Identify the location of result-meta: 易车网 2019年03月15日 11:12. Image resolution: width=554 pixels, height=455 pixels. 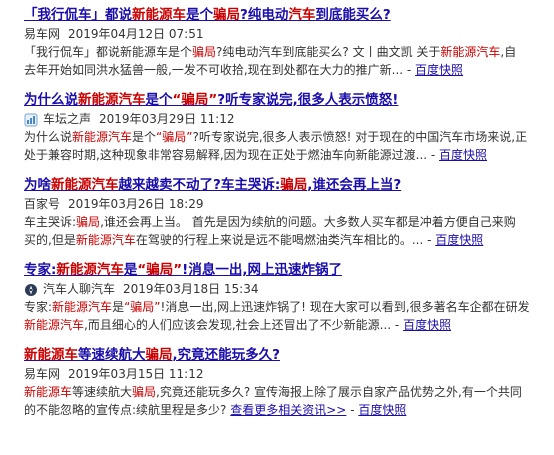
(286, 374).